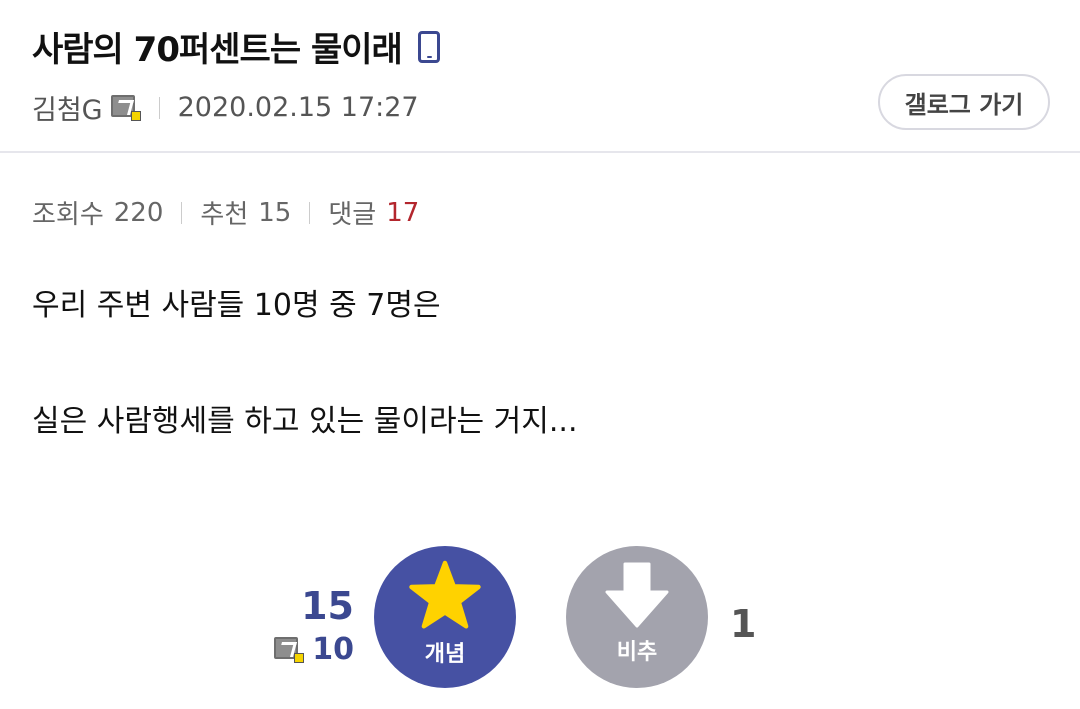 The width and height of the screenshot is (1080, 709). What do you see at coordinates (540, 152) in the screenshot?
I see `header-divider` at bounding box center [540, 152].